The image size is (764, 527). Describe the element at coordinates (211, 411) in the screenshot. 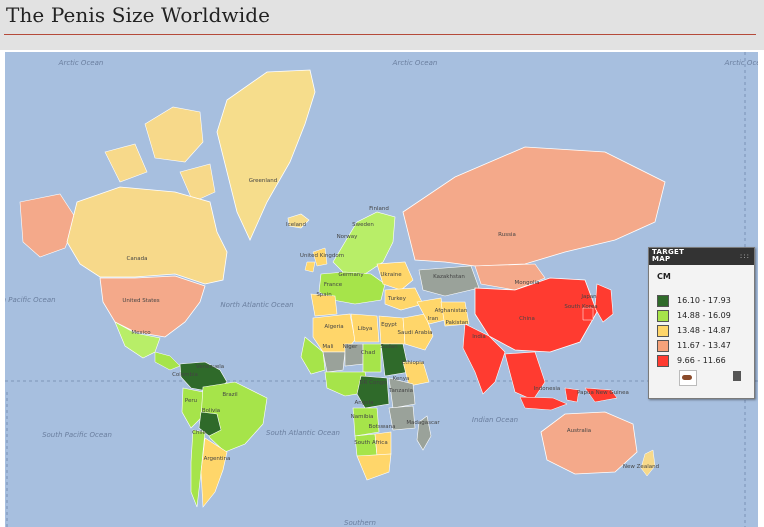

I see `label-bolivia: Bolivia` at that location.